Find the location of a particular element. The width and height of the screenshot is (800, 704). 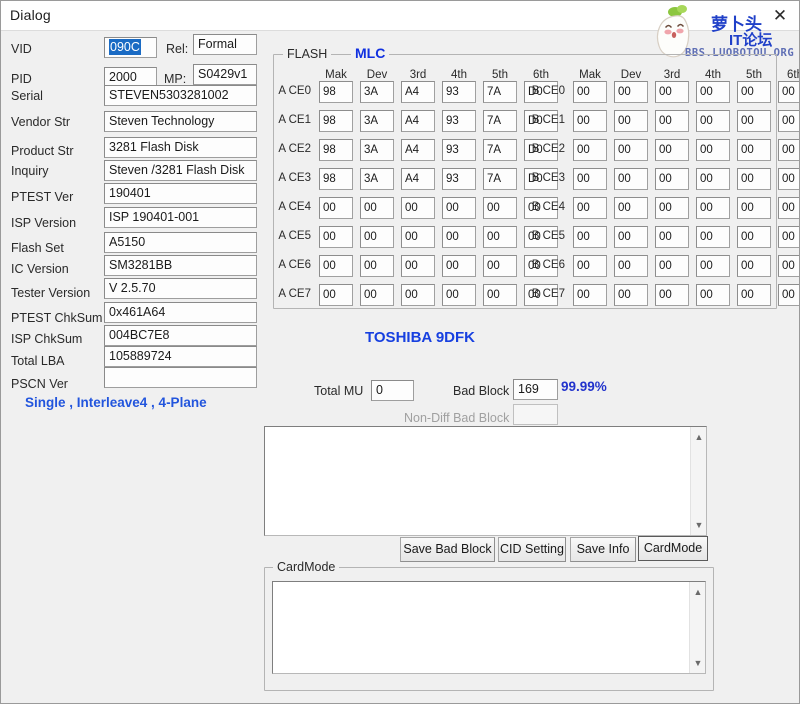

scroll-up-icon: ▲ is located at coordinates (698, 592).